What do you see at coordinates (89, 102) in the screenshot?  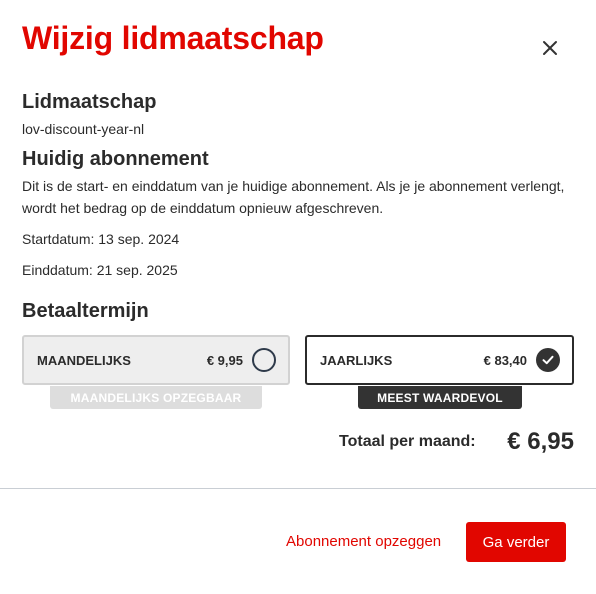 I see `membership-heading: Lidmaatschap` at bounding box center [89, 102].